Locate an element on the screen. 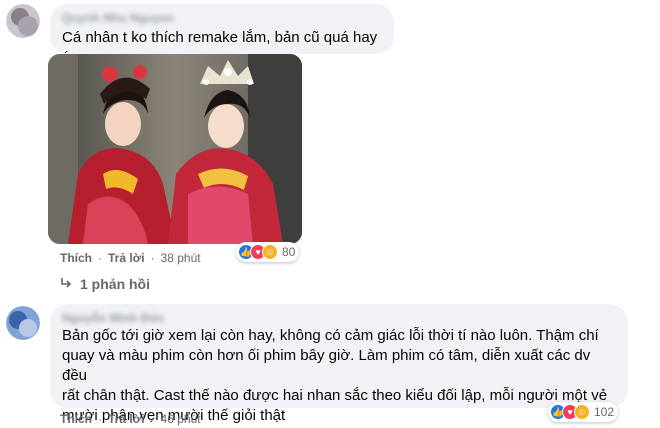 The image size is (660, 428). replies-label: 1 phản hồi is located at coordinates (115, 284).